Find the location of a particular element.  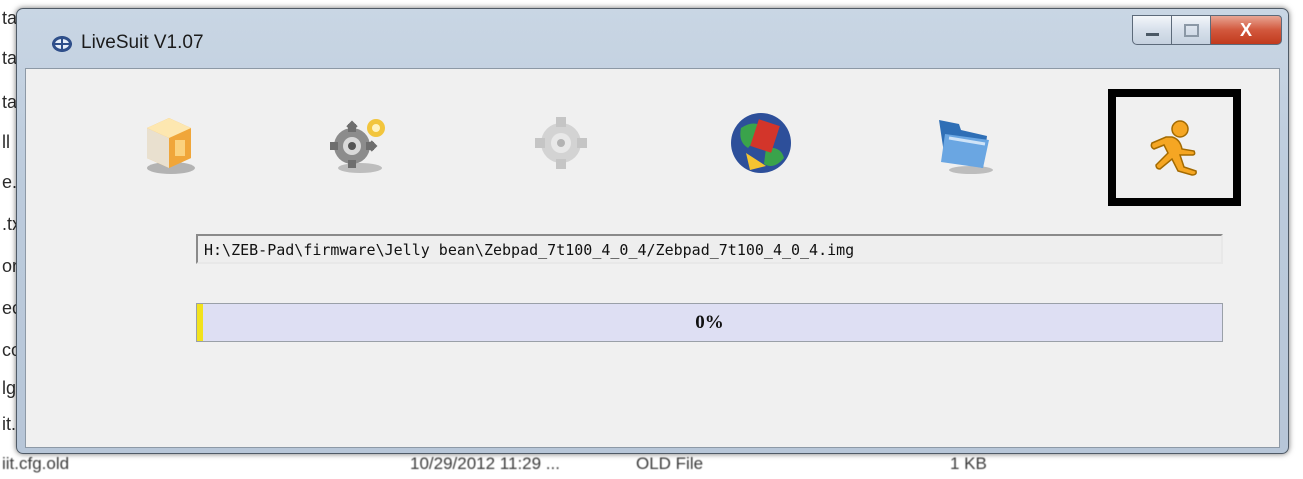

network-button is located at coordinates (761, 143).